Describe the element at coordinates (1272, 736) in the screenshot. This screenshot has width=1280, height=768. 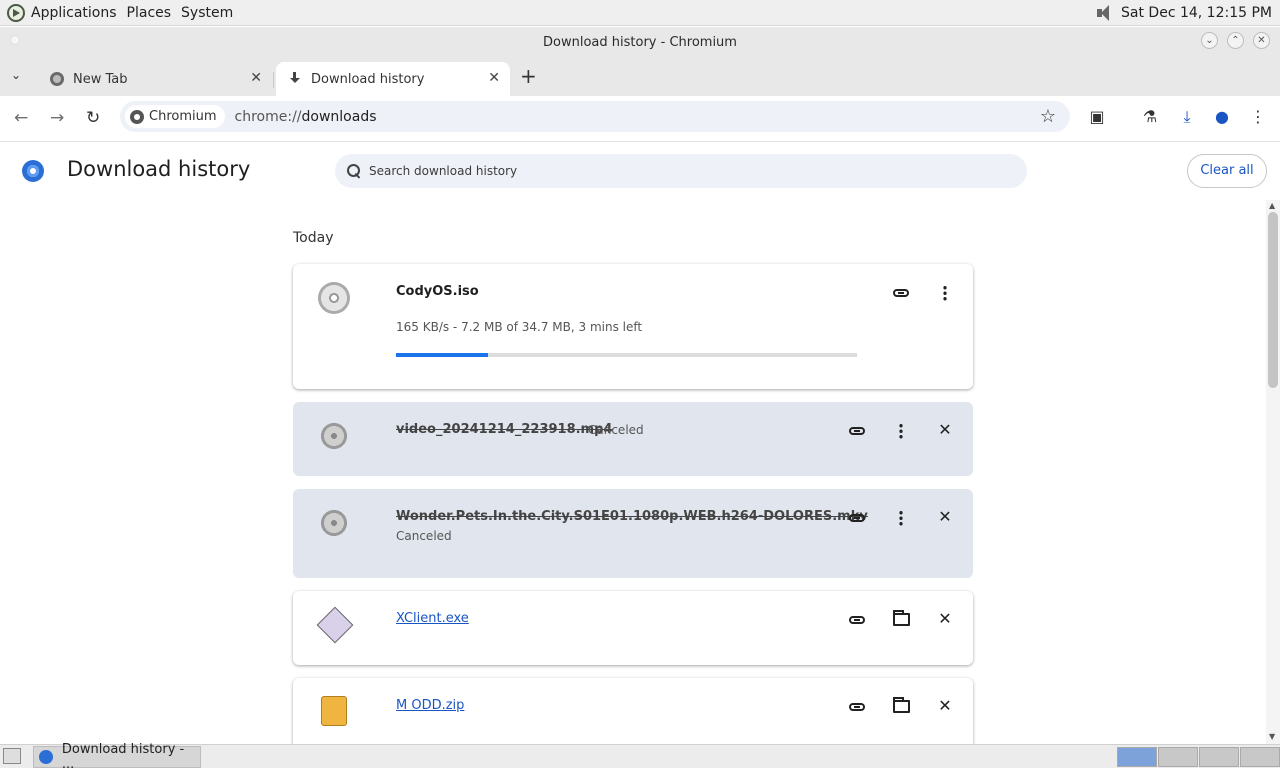
I see `scroll-down-arrow-icon: ▼` at that location.